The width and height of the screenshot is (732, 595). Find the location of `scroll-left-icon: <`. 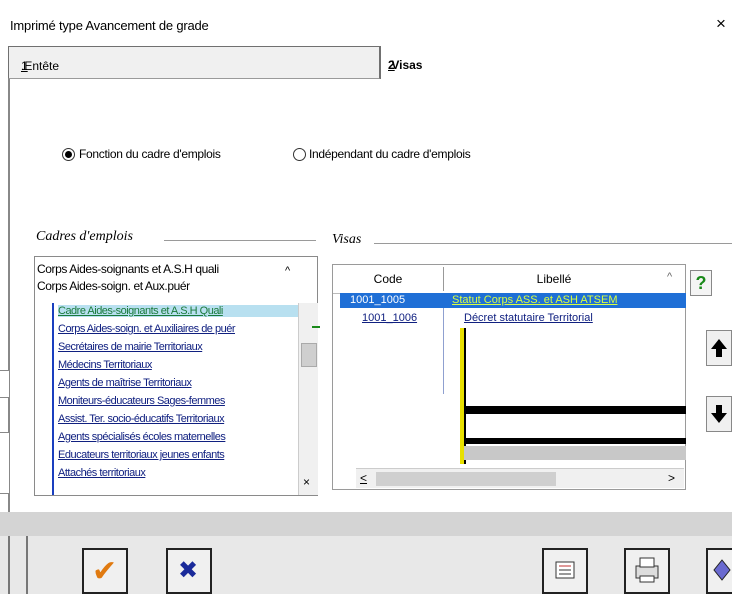

scroll-left-icon: < is located at coordinates (363, 478).